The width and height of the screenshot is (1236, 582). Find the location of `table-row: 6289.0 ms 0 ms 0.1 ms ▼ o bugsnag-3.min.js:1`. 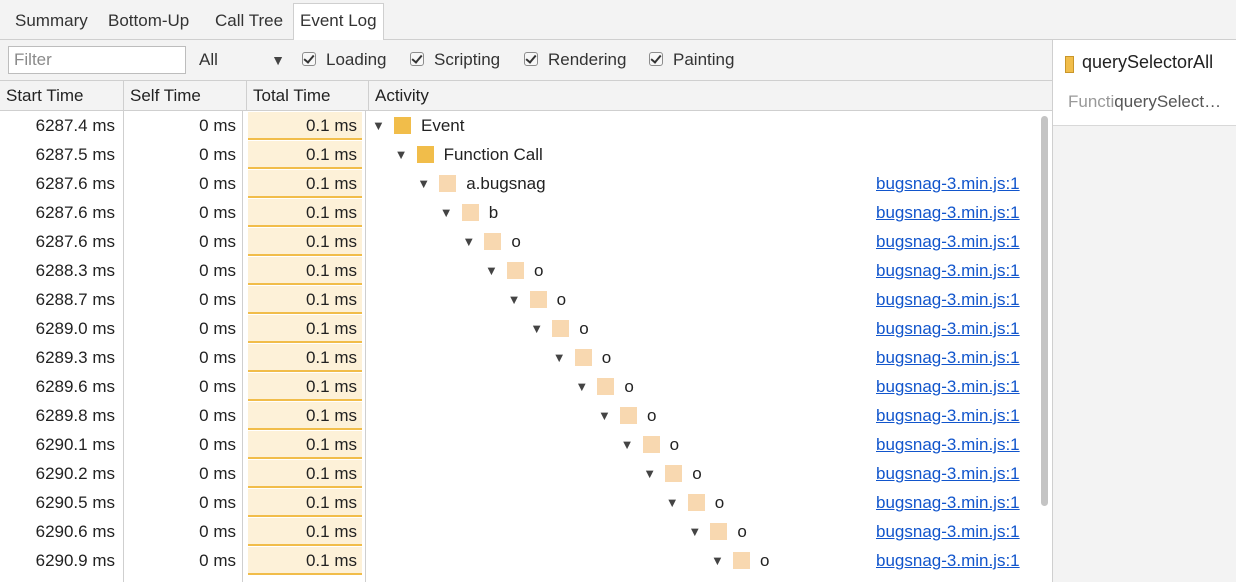

table-row: 6289.0 ms 0 ms 0.1 ms ▼ o bugsnag-3.min.js:1 is located at coordinates (526, 328).